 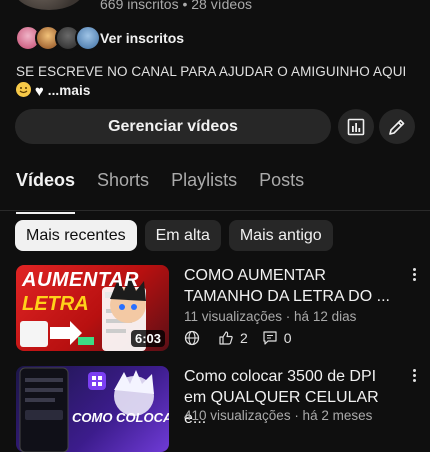 I want to click on view-subscribers-link: Ver inscritos, so click(x=142, y=38).